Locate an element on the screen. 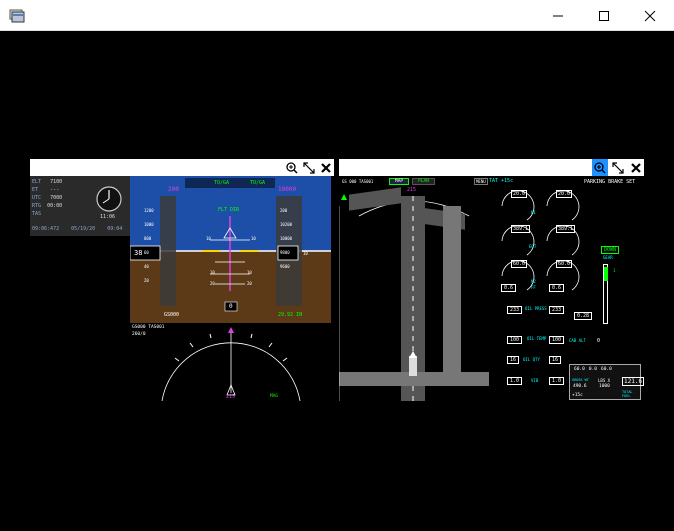 The width and height of the screenshot is (674, 531). nd-wind: 260/0 is located at coordinates (139, 334).